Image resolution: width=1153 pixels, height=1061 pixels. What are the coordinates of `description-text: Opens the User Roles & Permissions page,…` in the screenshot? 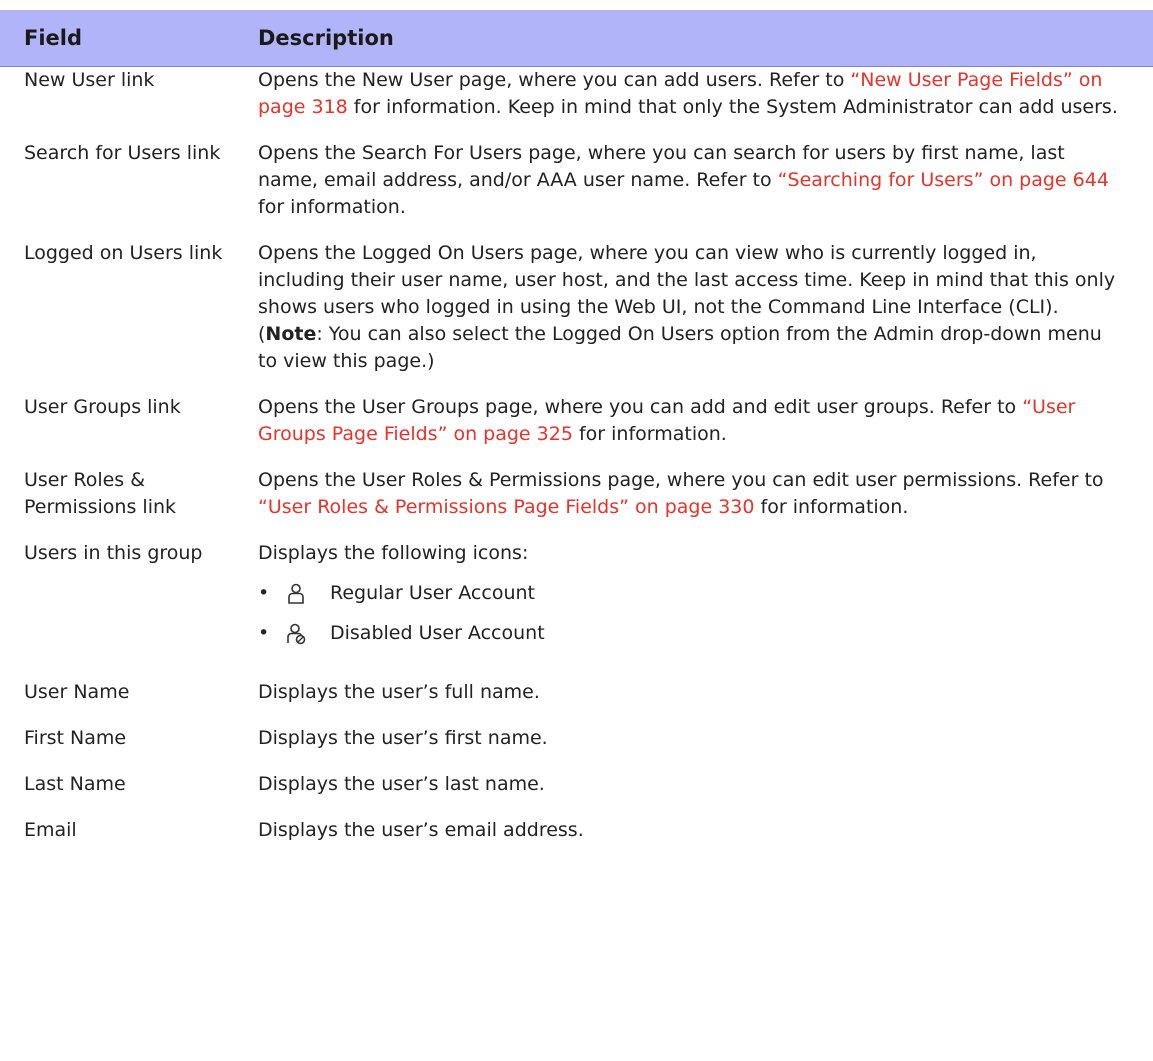 It's located at (681, 480).